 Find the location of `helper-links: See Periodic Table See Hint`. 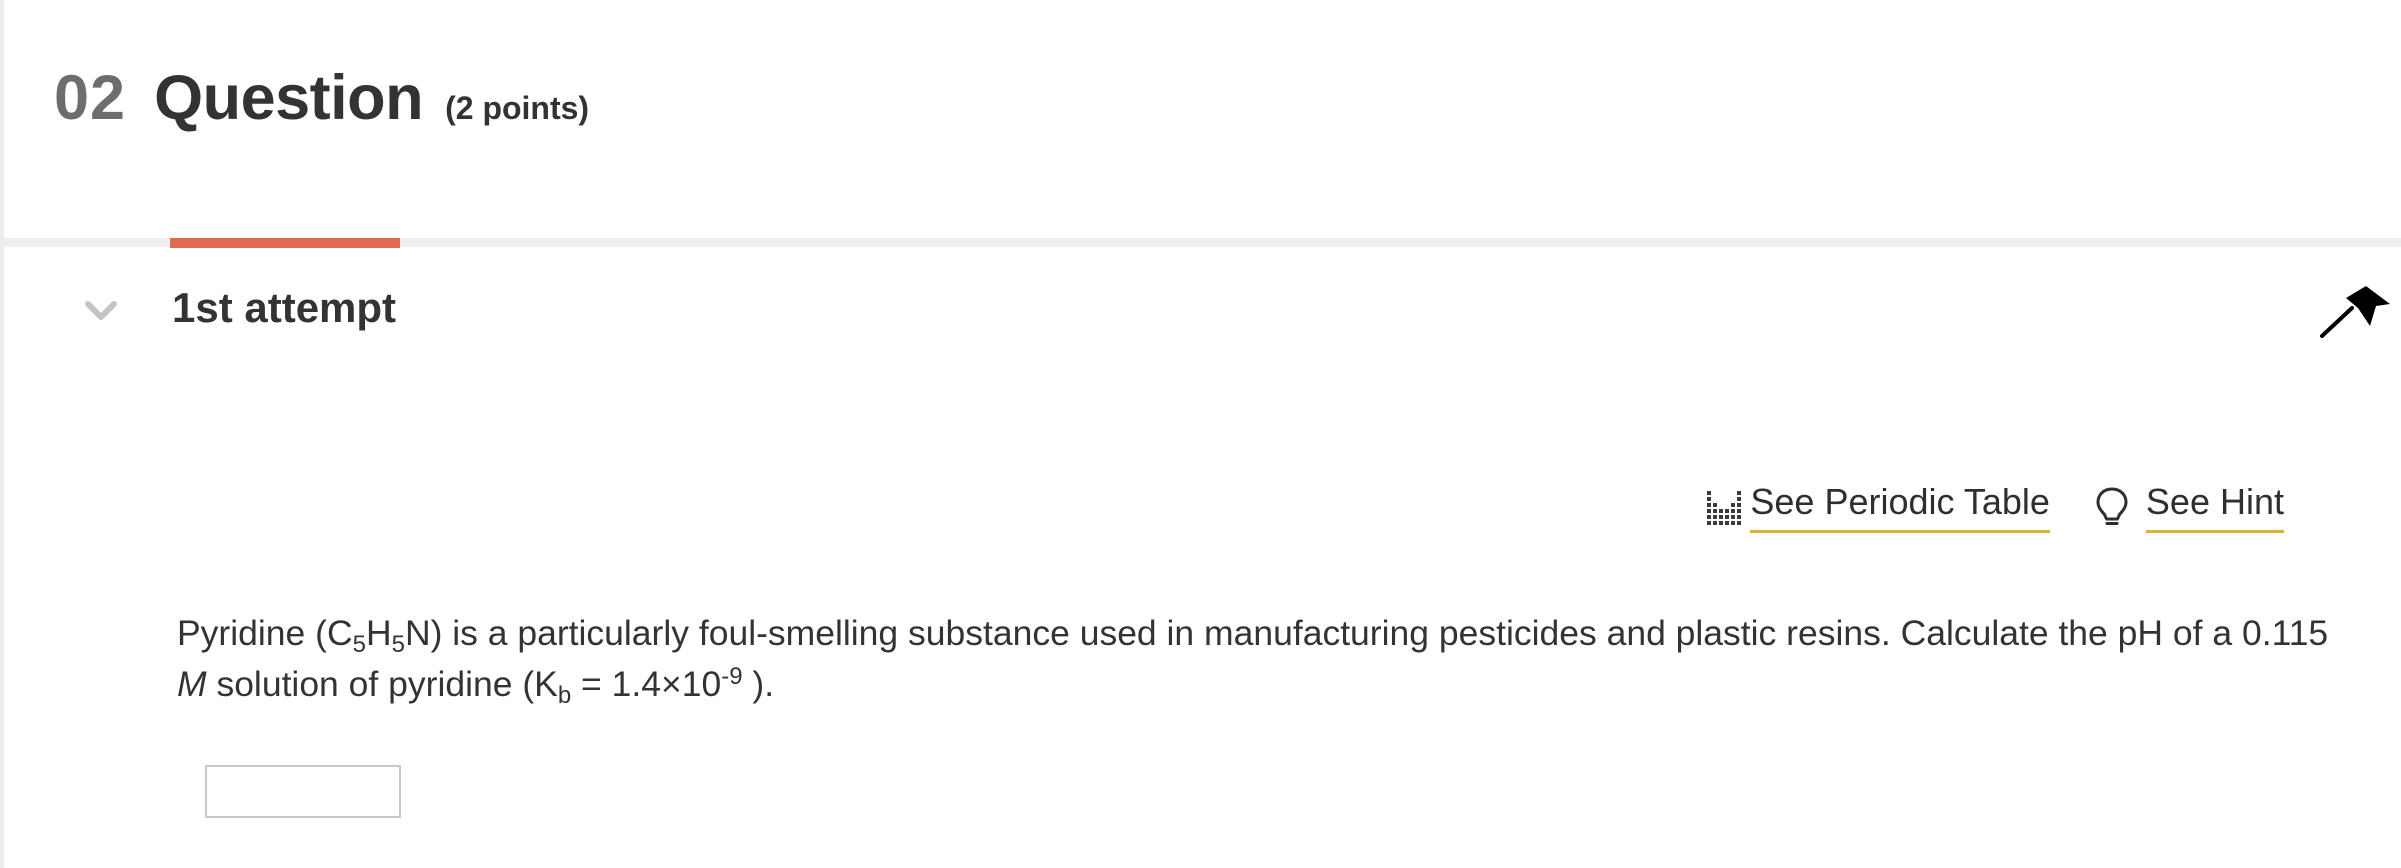

helper-links: See Periodic Table See Hint is located at coordinates (1994, 506).